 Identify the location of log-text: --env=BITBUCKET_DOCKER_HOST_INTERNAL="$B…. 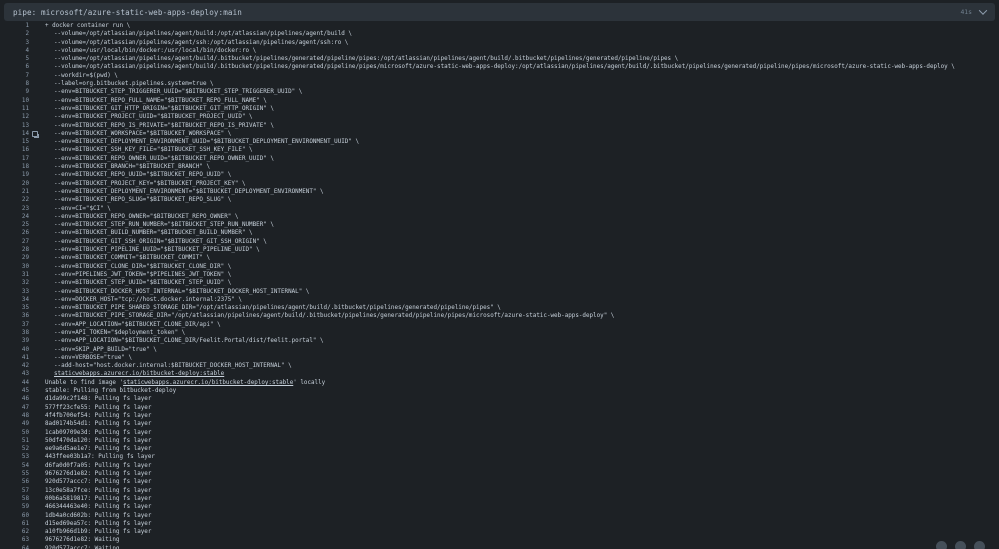
(182, 291).